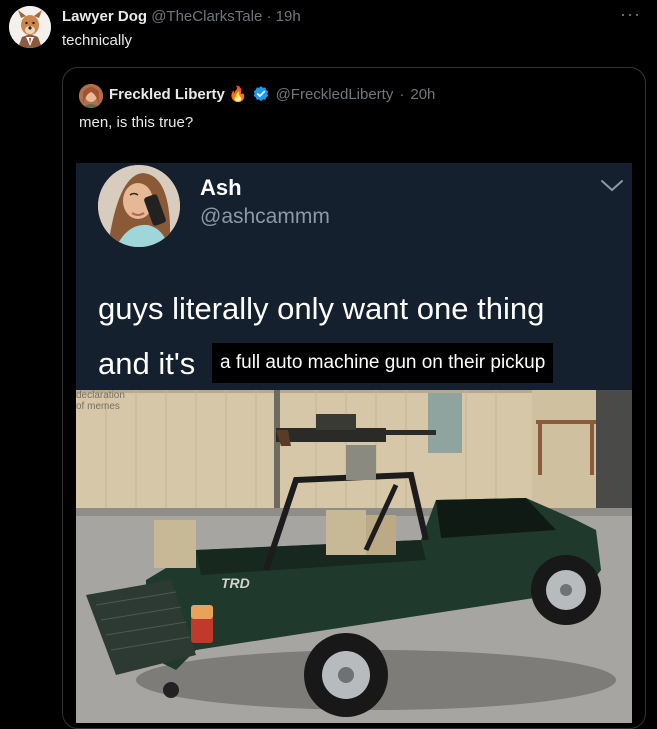 Image resolution: width=657 pixels, height=729 pixels. I want to click on ash-avatar, so click(139, 206).